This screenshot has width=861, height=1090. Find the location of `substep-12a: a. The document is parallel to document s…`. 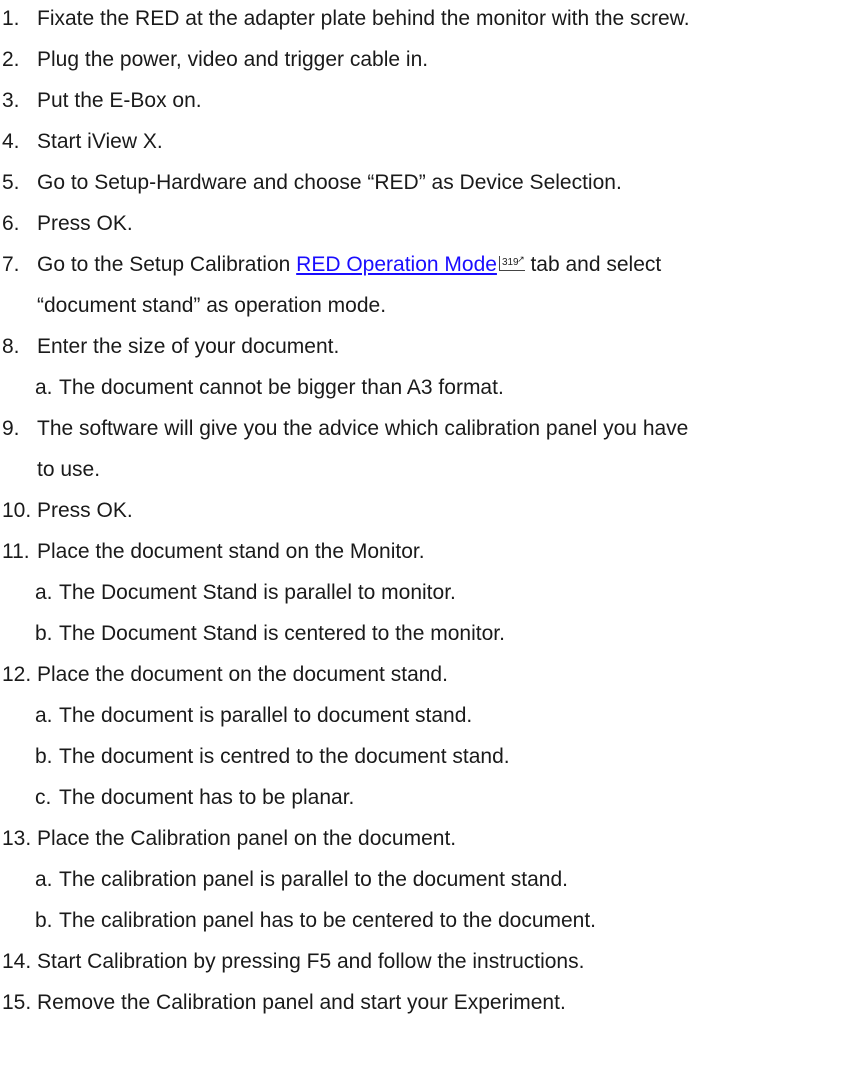

substep-12a: a. The document is parallel to document s… is located at coordinates (236, 716).